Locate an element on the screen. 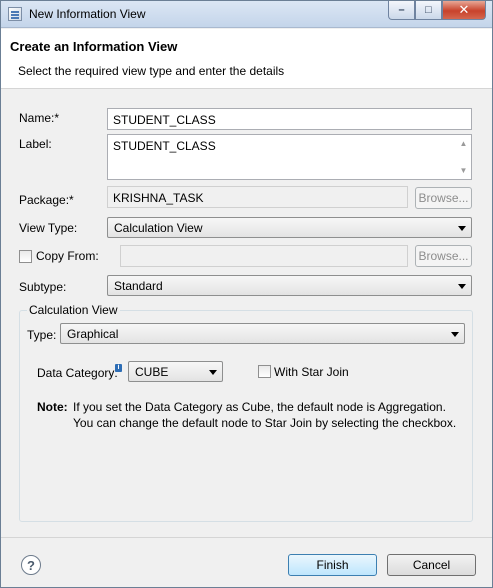 This screenshot has width=493, height=588. copy-from-checkbox is located at coordinates (25, 256).